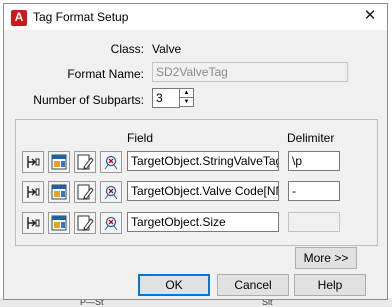 The width and height of the screenshot is (392, 307). I want to click on subparts-label: Number of Subparts:, so click(88, 100).